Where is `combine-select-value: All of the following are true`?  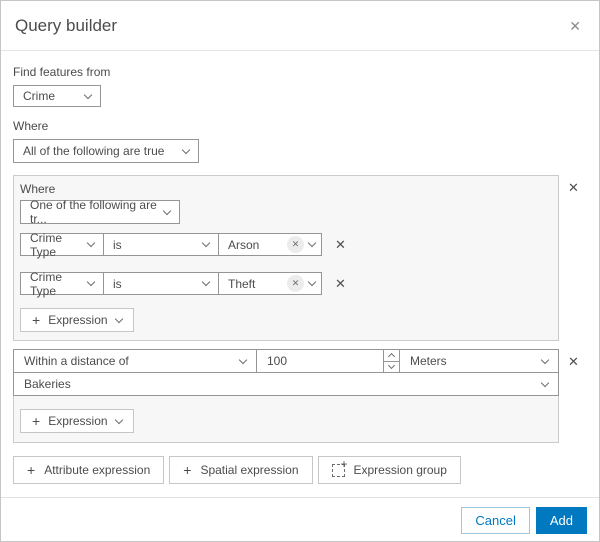 combine-select-value: All of the following are true is located at coordinates (94, 151).